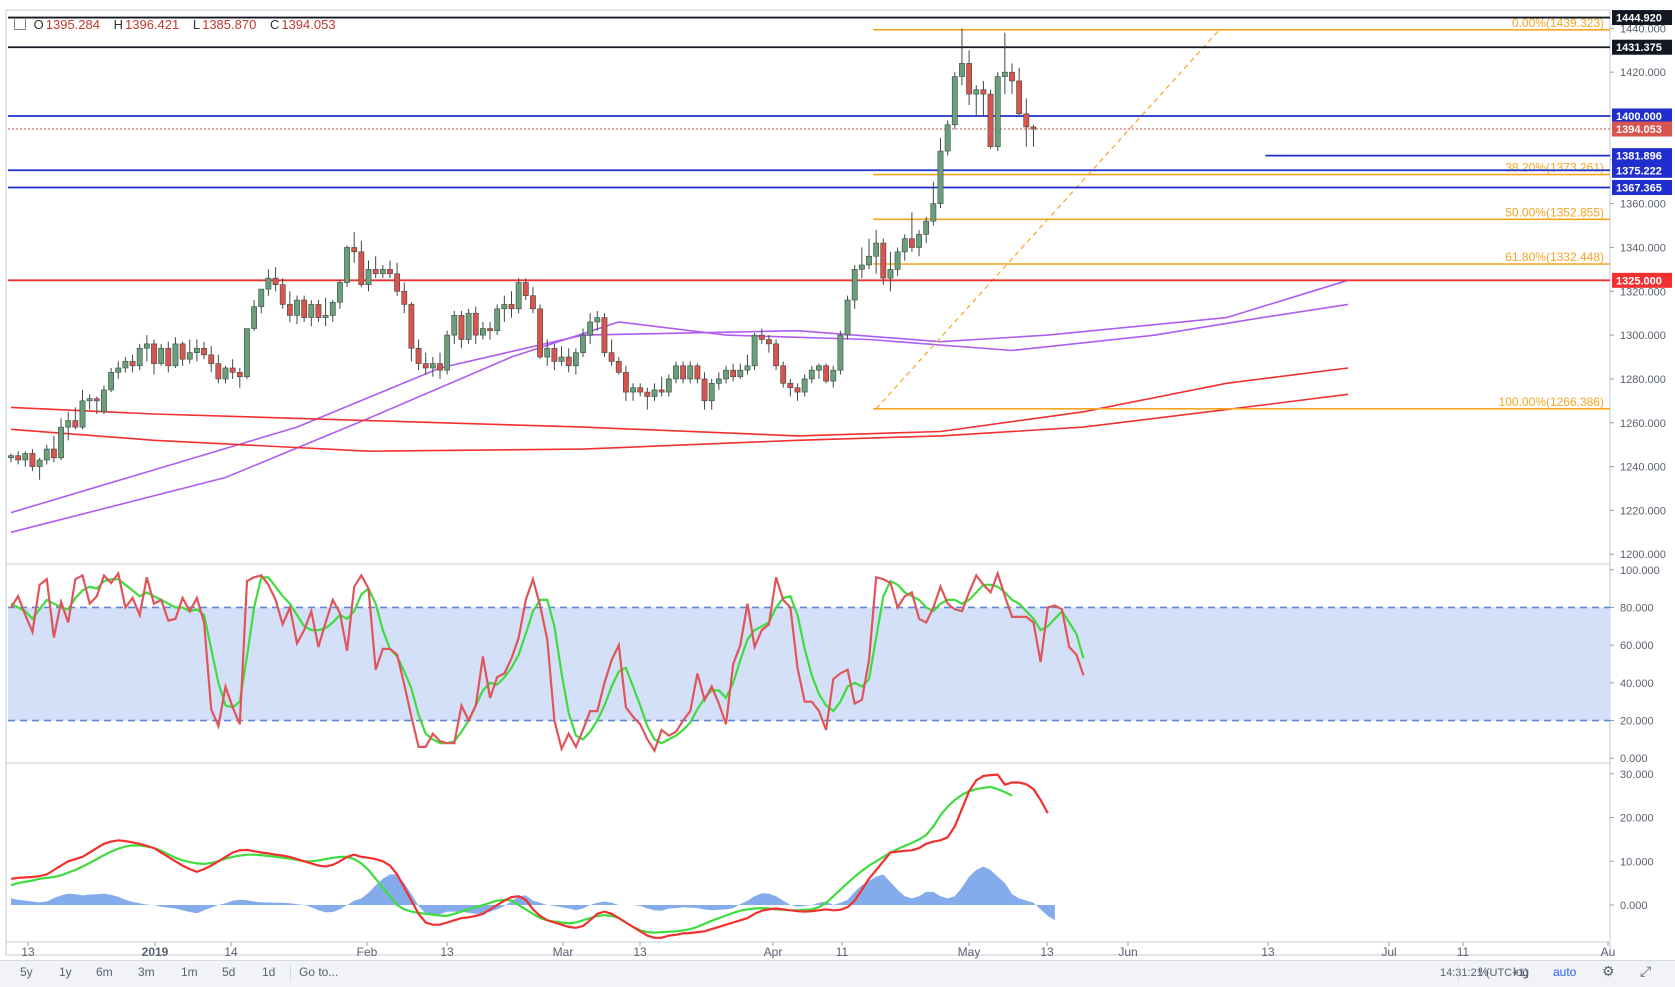 This screenshot has height=987, width=1675. I want to click on range-1m-button: 1m, so click(189, 972).